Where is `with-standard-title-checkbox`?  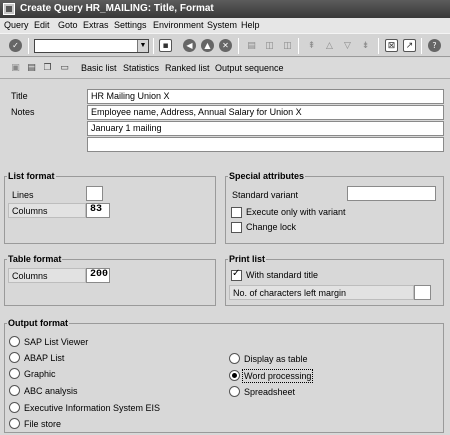 with-standard-title-checkbox is located at coordinates (236, 274).